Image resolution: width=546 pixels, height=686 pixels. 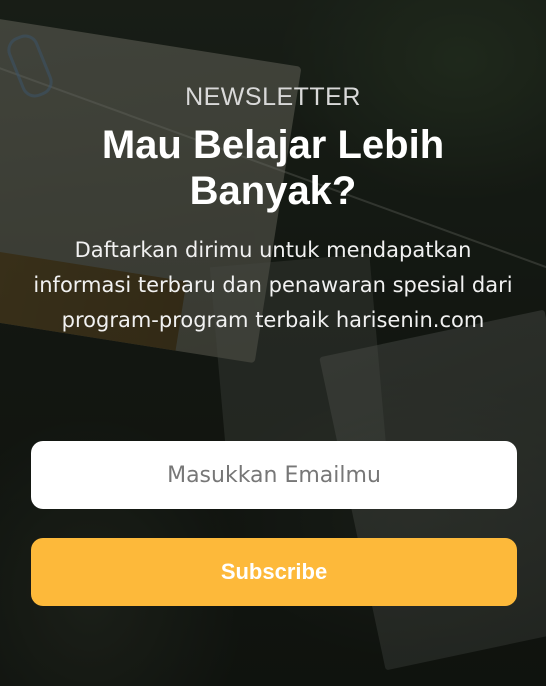 I want to click on newsletter-headline: Mau Belajar Lebih Banyak?, so click(x=273, y=168).